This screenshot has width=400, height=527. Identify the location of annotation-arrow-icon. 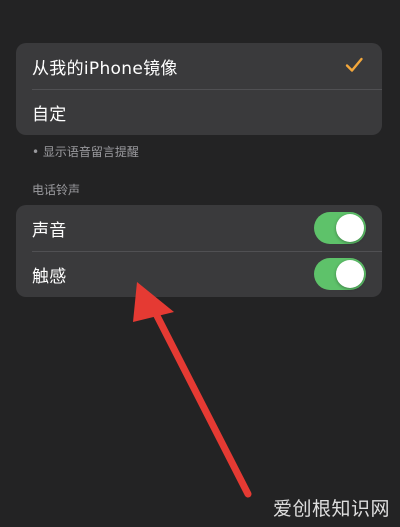
(192, 390).